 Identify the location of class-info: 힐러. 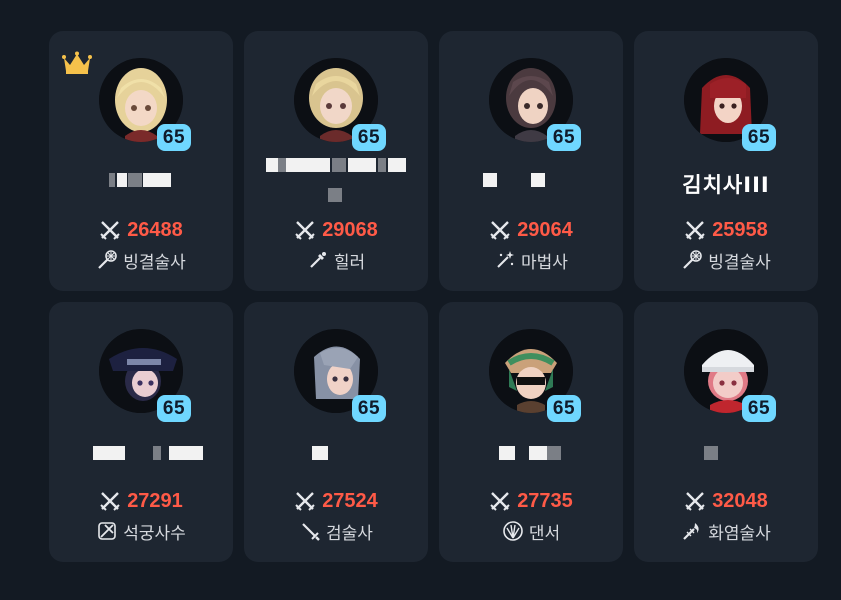
(336, 260).